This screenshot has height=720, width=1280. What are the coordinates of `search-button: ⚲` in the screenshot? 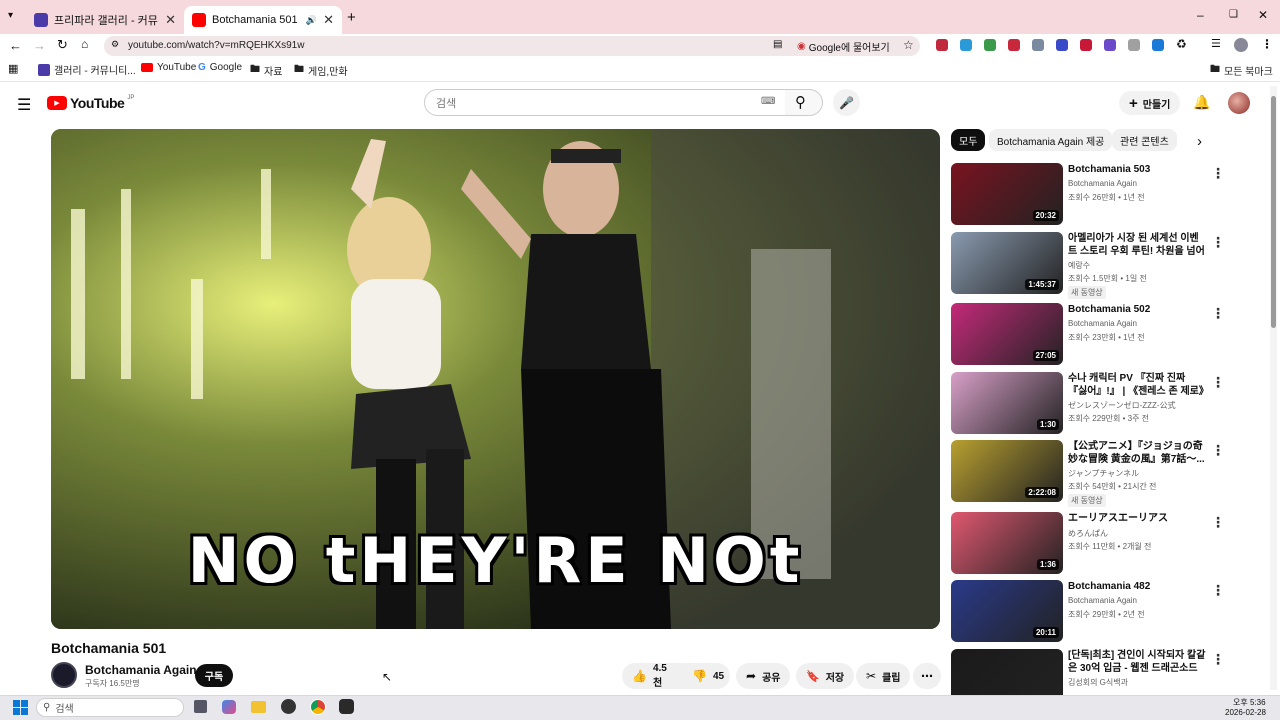 It's located at (804, 102).